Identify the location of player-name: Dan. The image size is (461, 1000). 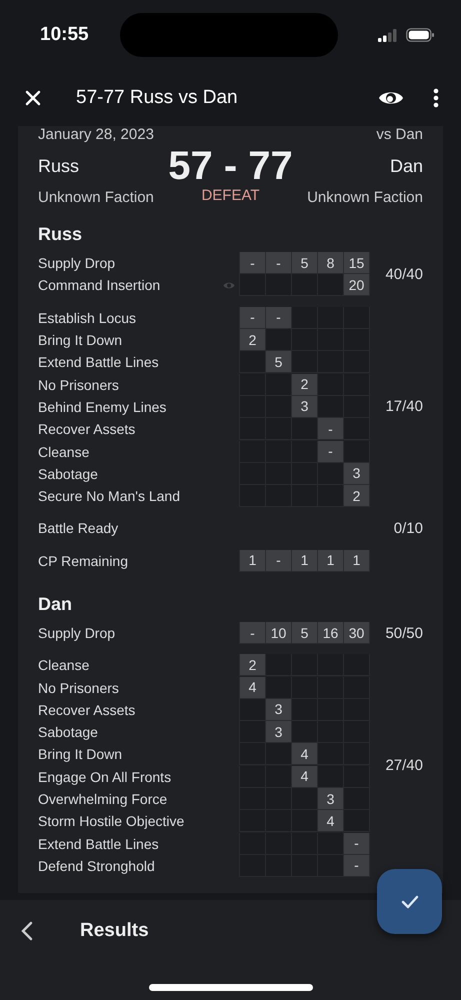
(406, 166).